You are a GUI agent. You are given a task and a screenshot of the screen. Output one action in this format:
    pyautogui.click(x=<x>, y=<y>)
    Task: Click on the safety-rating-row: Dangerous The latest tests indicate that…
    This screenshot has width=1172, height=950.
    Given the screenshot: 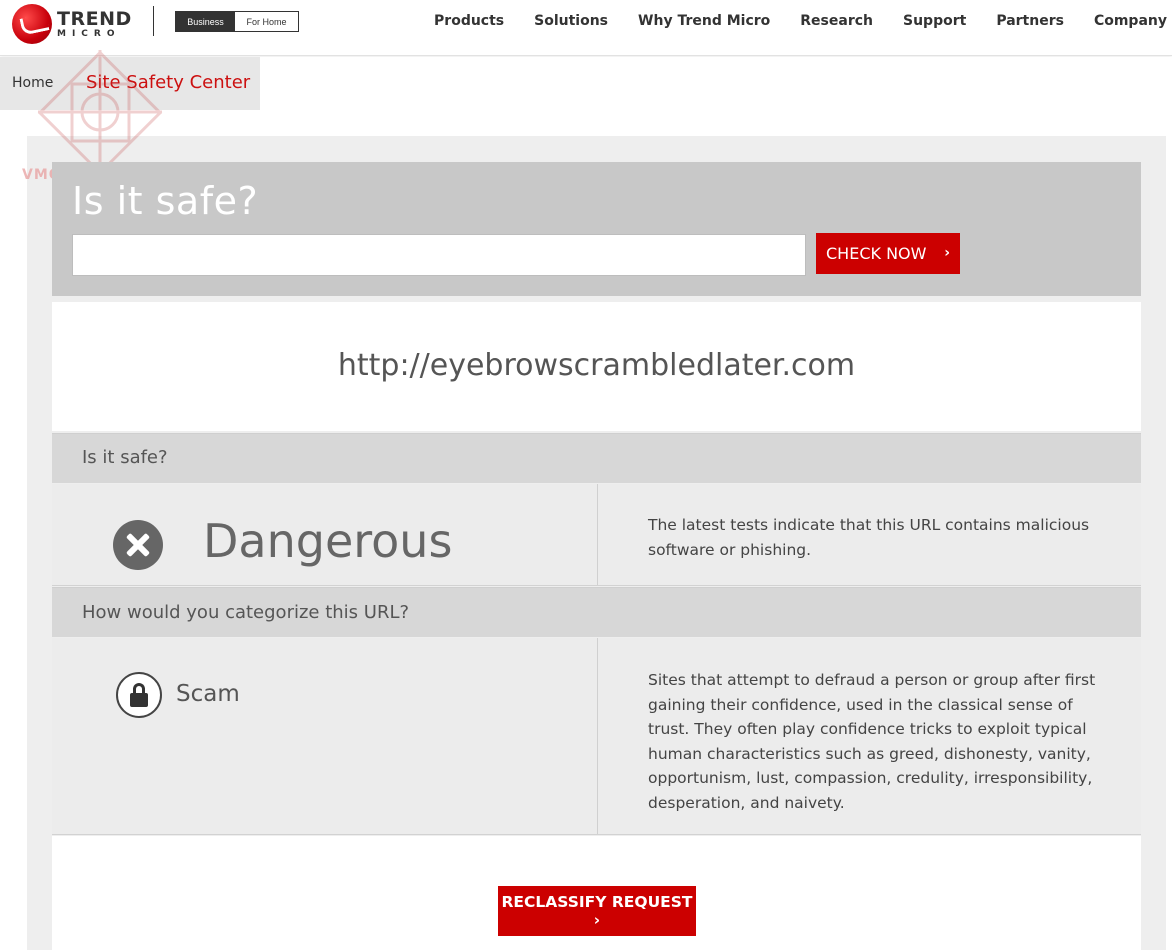 What is the action you would take?
    pyautogui.click(x=596, y=535)
    